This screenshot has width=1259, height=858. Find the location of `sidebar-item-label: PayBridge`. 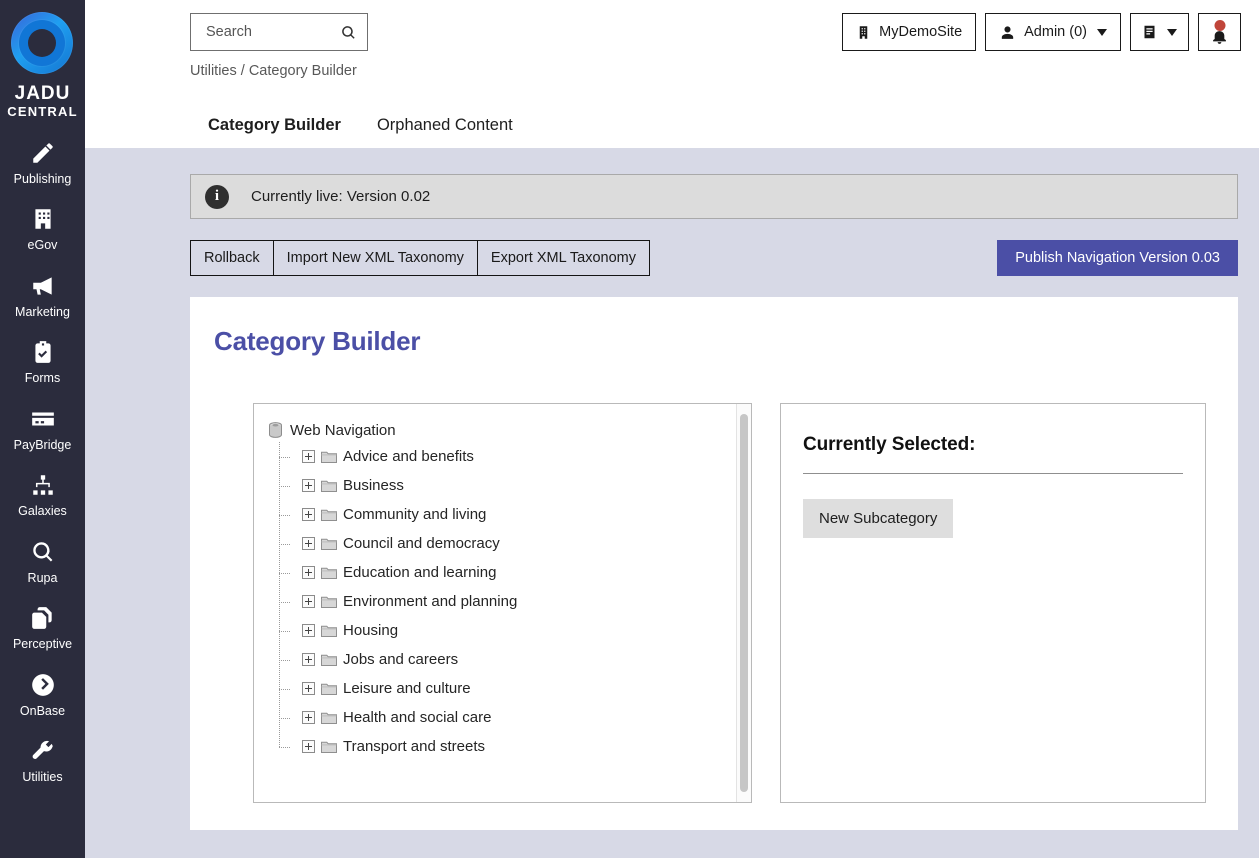

sidebar-item-label: PayBridge is located at coordinates (42, 444).